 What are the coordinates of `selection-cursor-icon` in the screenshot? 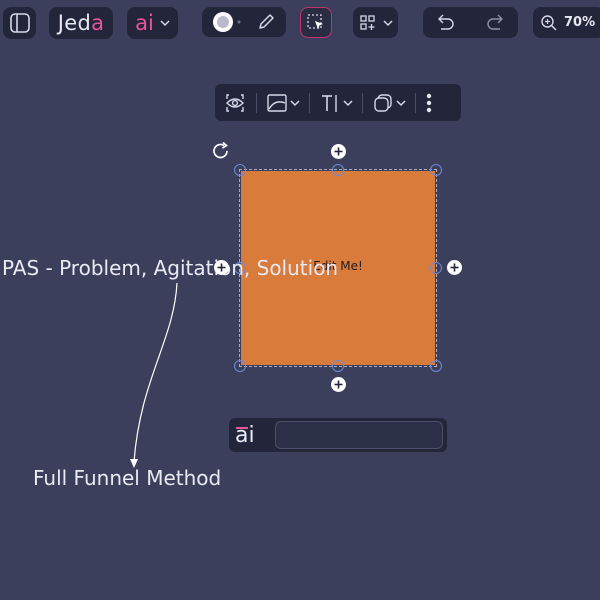 It's located at (315, 21).